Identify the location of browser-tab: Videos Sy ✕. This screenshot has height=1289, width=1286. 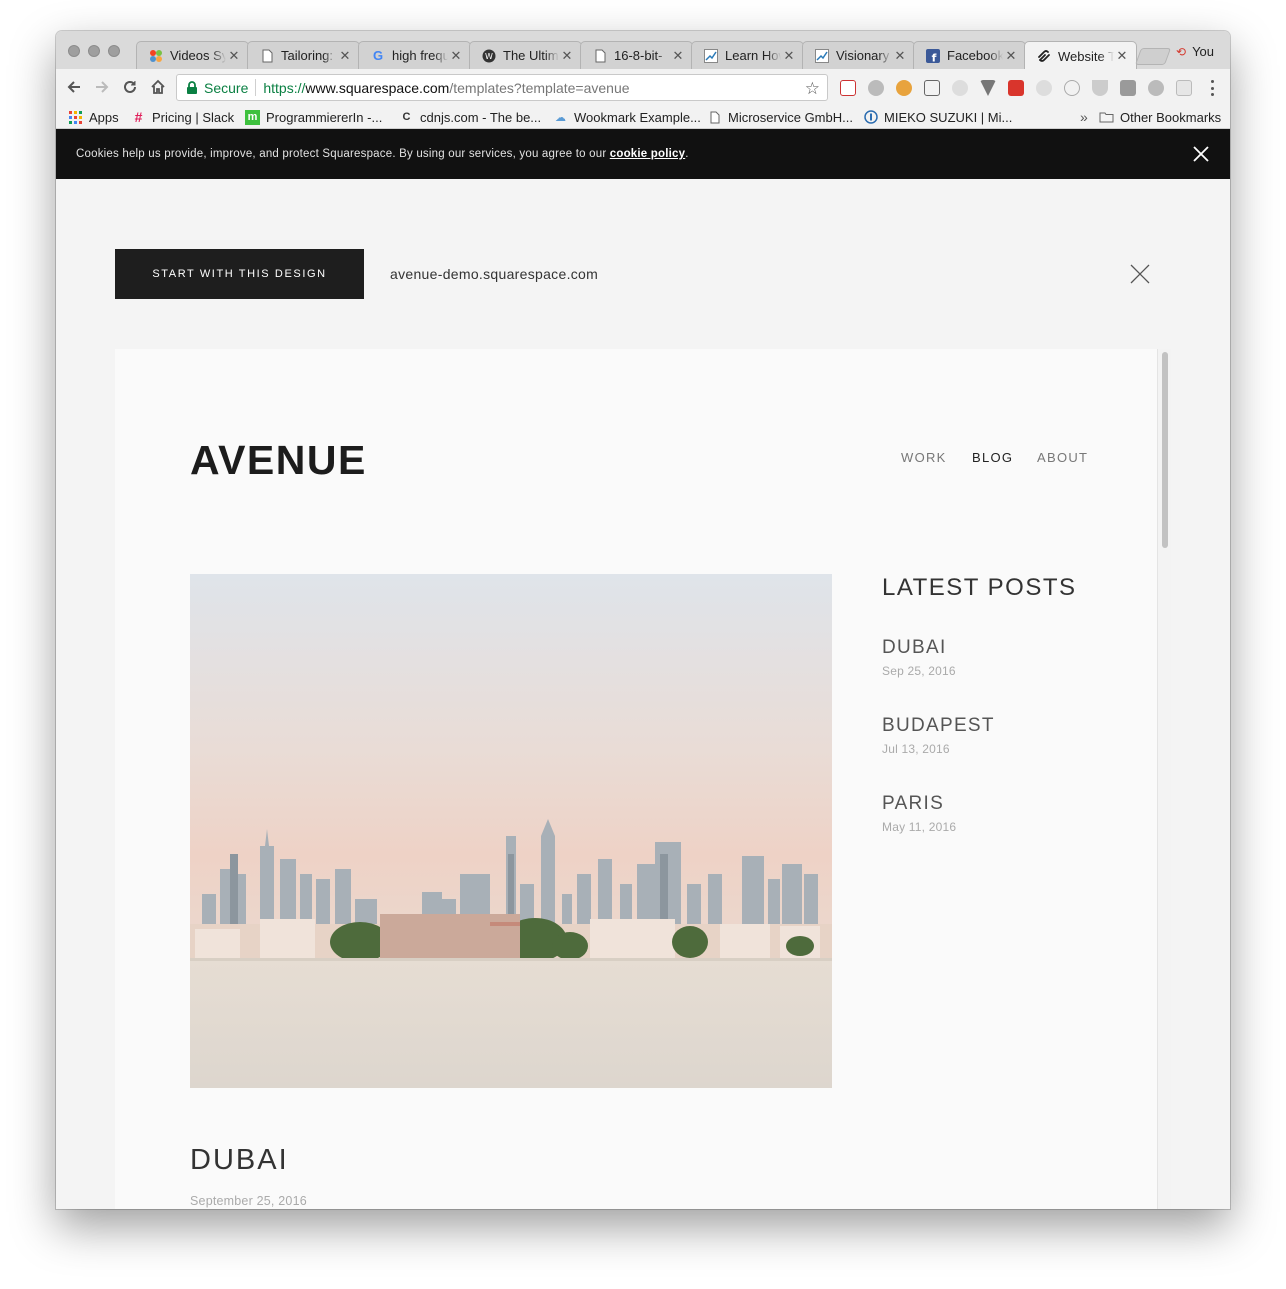
(192, 55).